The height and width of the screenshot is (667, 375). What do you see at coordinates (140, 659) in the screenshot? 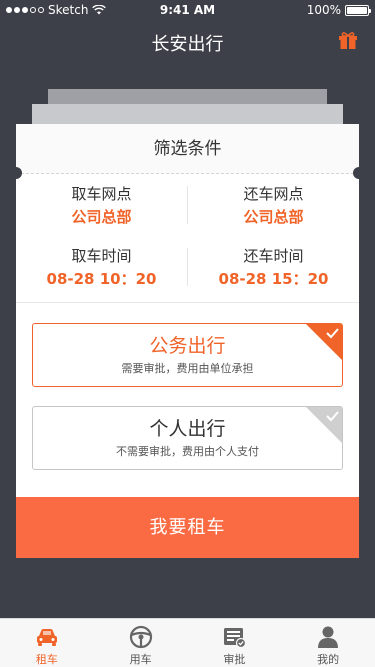
I see `tab-use-label: 用车` at bounding box center [140, 659].